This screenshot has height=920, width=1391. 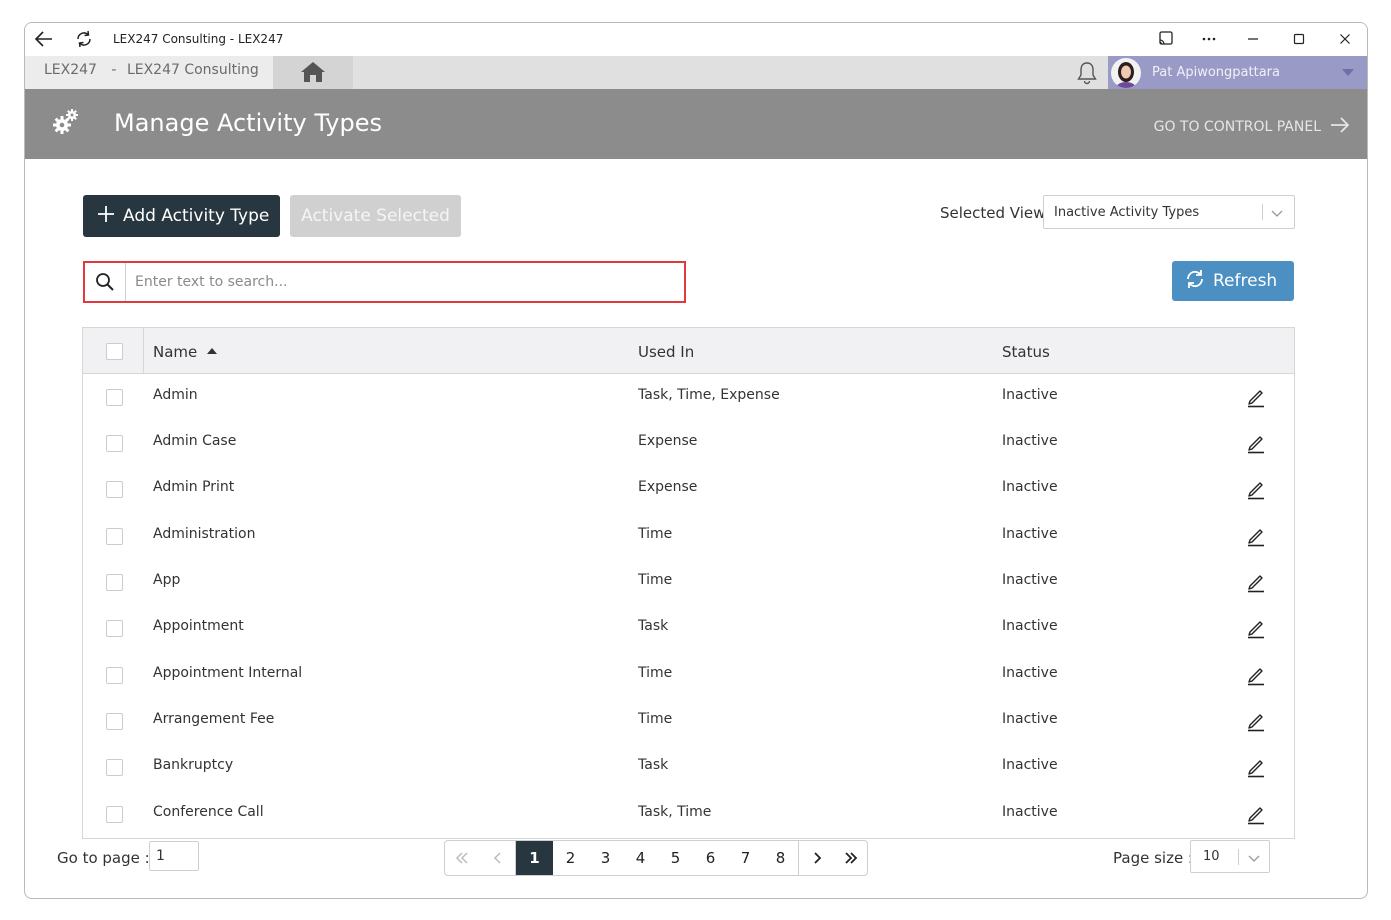 What do you see at coordinates (710, 858) in the screenshot?
I see `page-button-6: 6` at bounding box center [710, 858].